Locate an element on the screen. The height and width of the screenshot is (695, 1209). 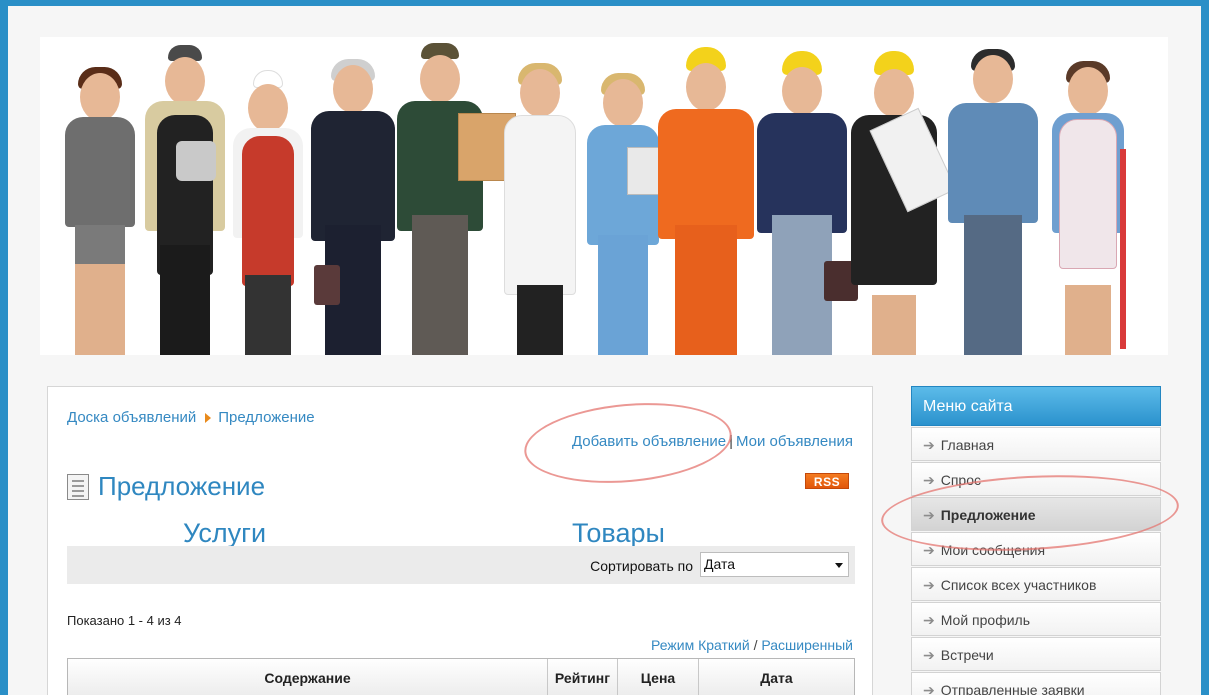
menu-item-label: Мой профиль is located at coordinates (985, 620).